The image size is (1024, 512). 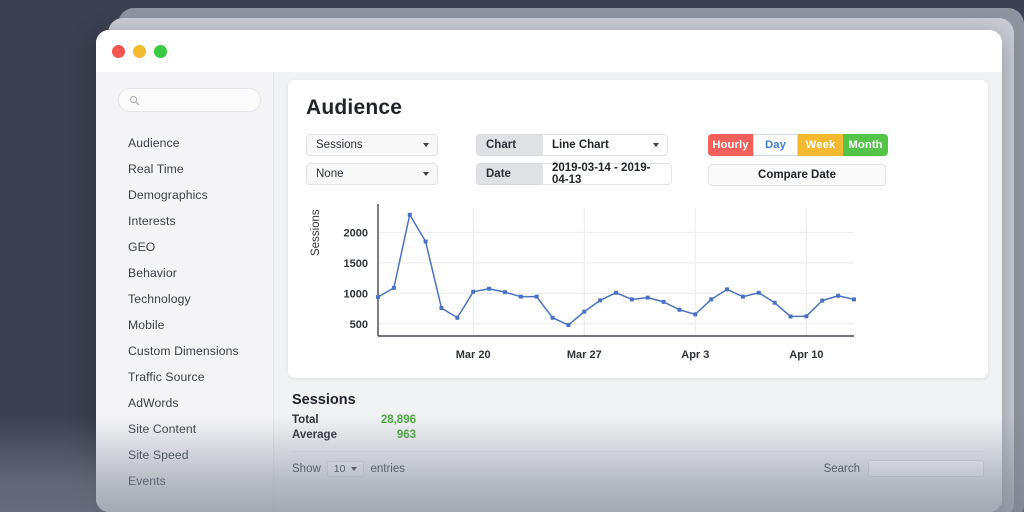 I want to click on summary-average-value: 963, so click(x=406, y=435).